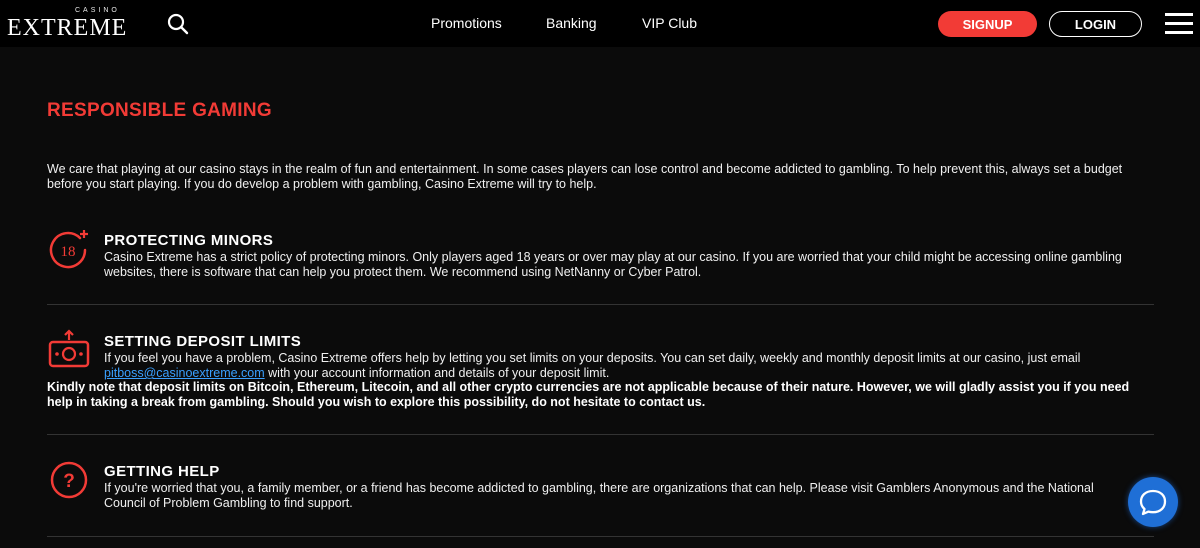 The height and width of the screenshot is (548, 1200). What do you see at coordinates (1095, 24) in the screenshot?
I see `login-button: LOGIN` at bounding box center [1095, 24].